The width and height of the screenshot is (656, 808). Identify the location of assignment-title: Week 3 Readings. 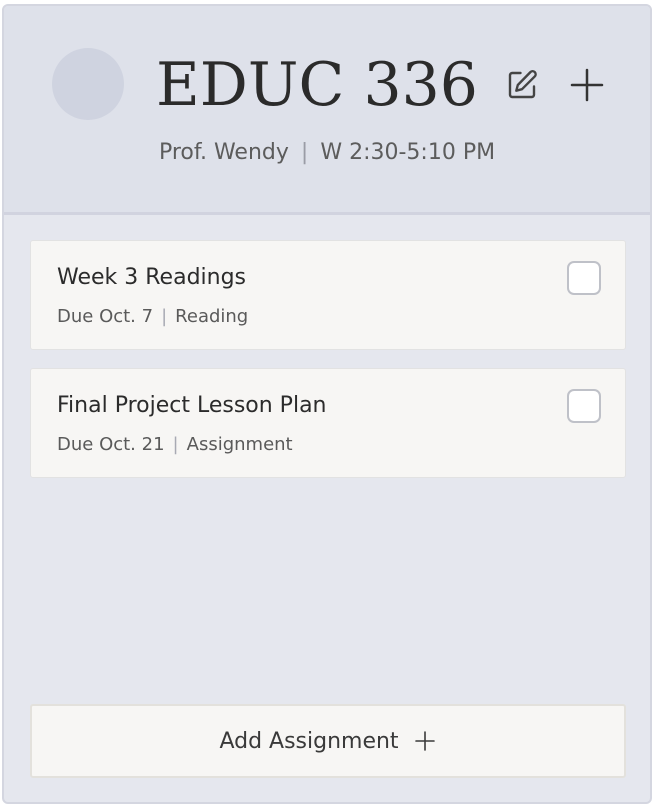
(152, 277).